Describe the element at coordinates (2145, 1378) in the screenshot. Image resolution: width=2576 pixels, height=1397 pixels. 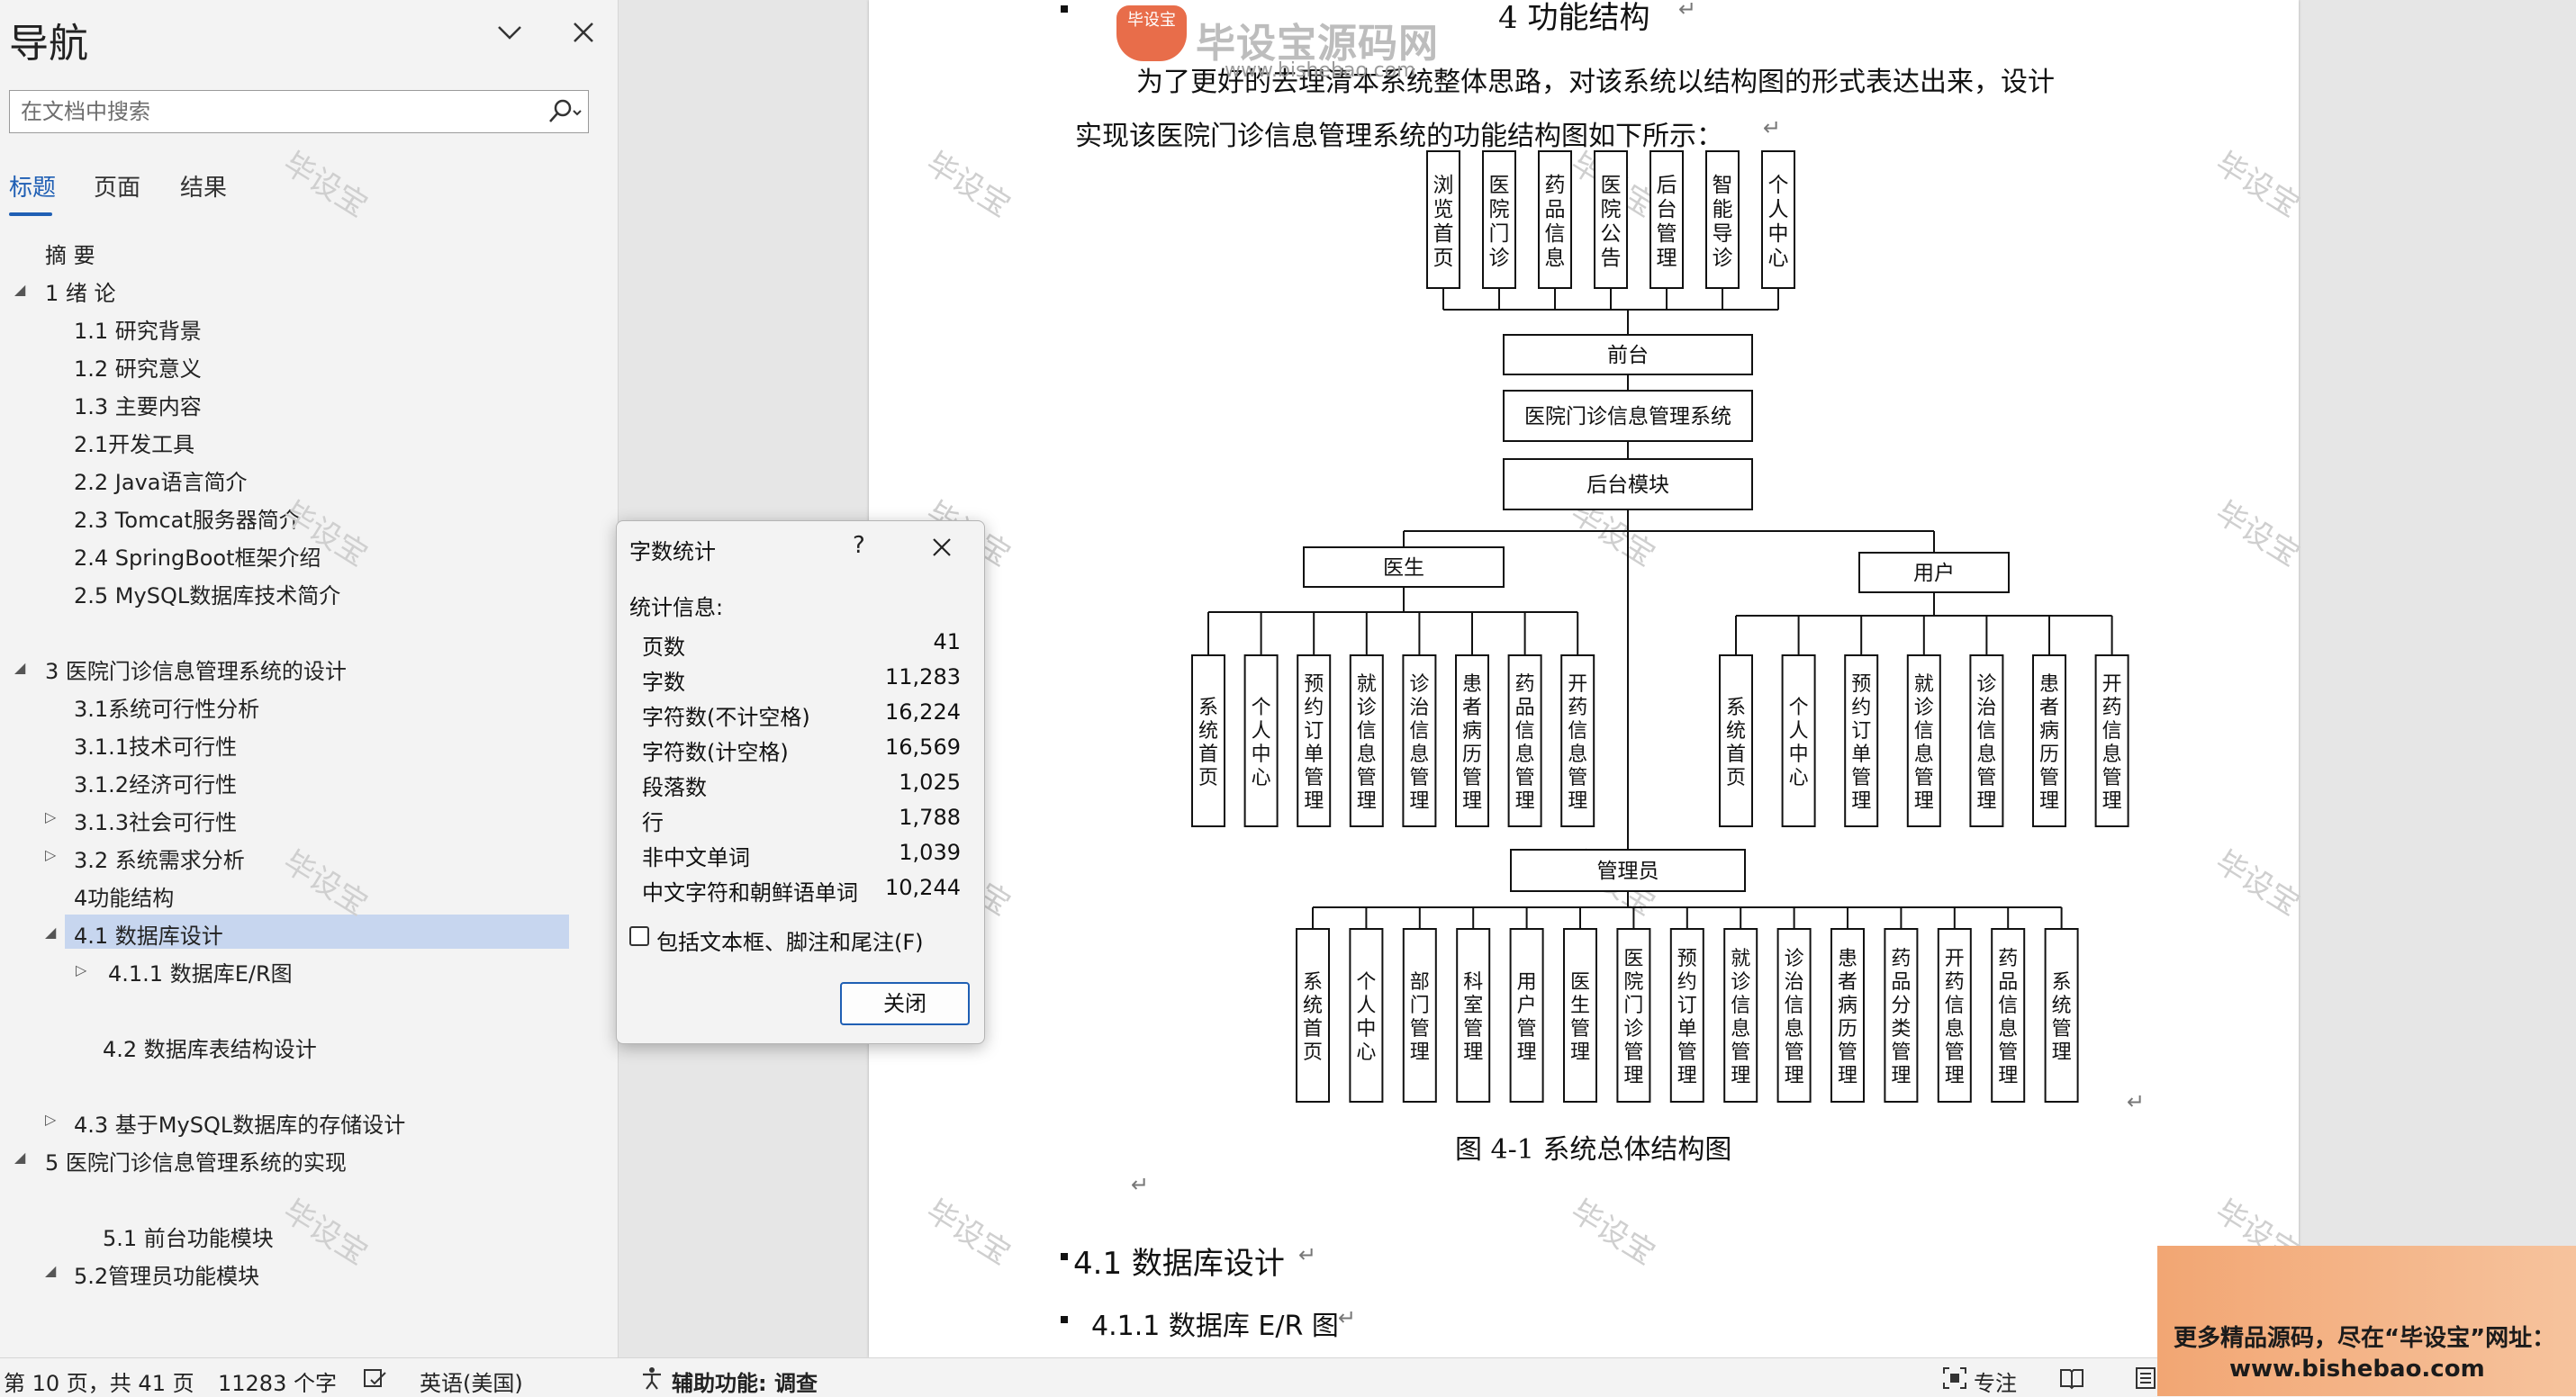
I see `print-layout-icon` at that location.